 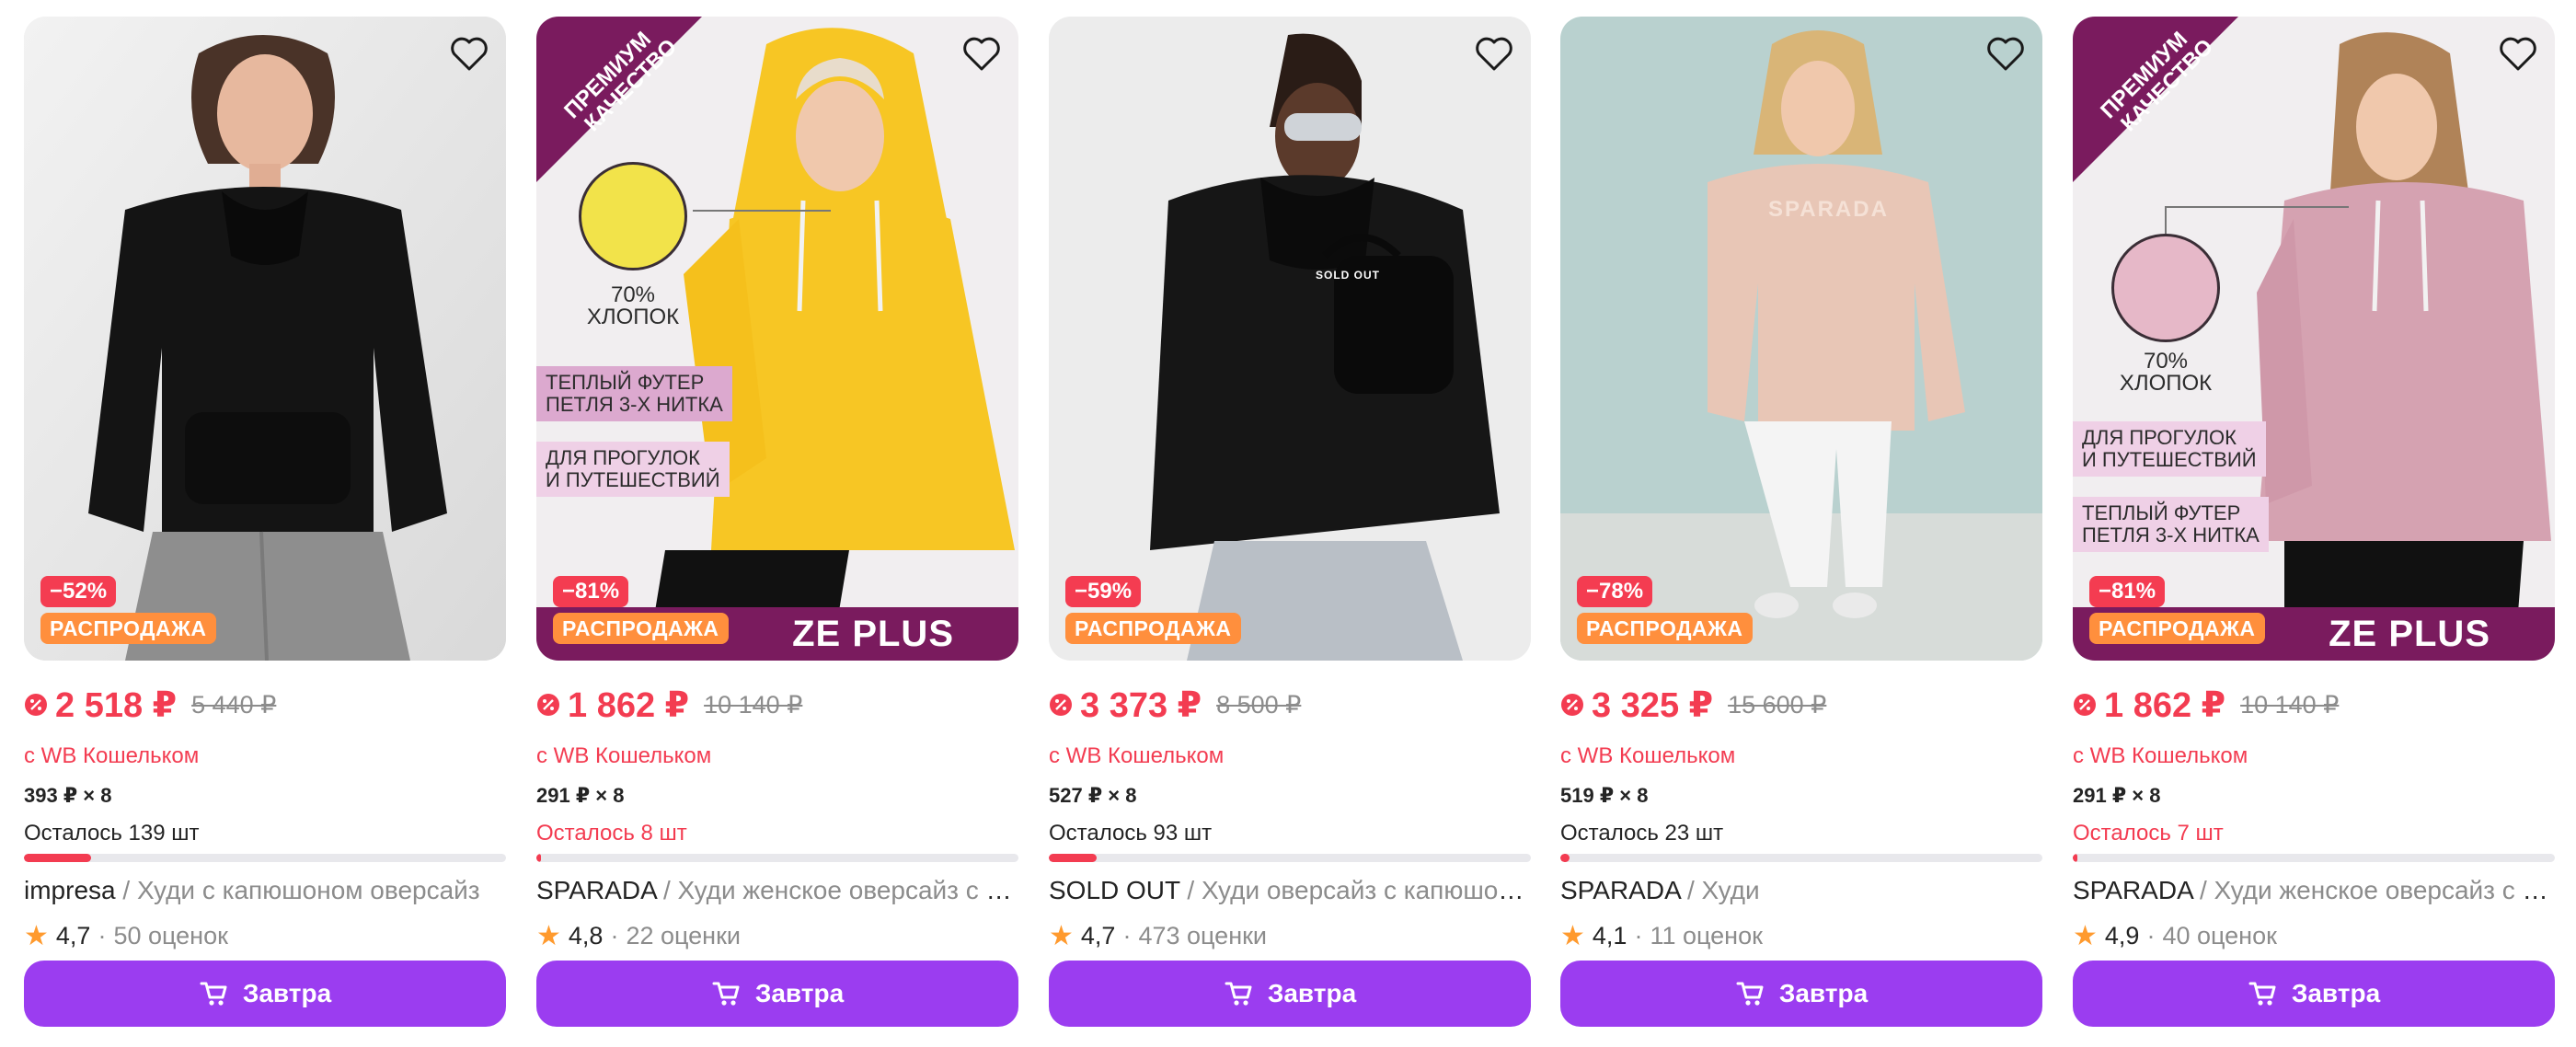 What do you see at coordinates (2384, 890) in the screenshot?
I see `product-name: Худи женское оверсайз с капюшоном` at bounding box center [2384, 890].